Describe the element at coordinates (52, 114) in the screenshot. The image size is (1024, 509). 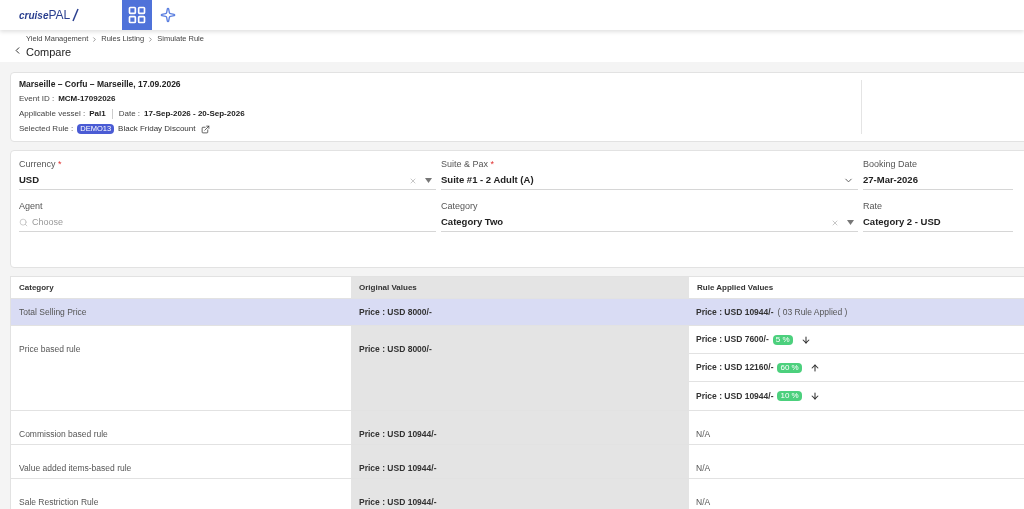
I see `field-label: Applicable vessel :` at that location.